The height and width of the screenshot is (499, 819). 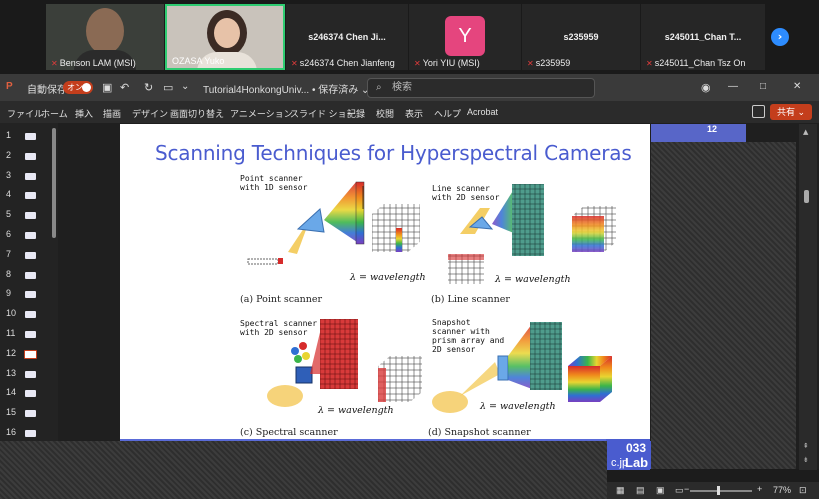 What do you see at coordinates (112, 113) in the screenshot?
I see `tab-draw: 描画` at bounding box center [112, 113].